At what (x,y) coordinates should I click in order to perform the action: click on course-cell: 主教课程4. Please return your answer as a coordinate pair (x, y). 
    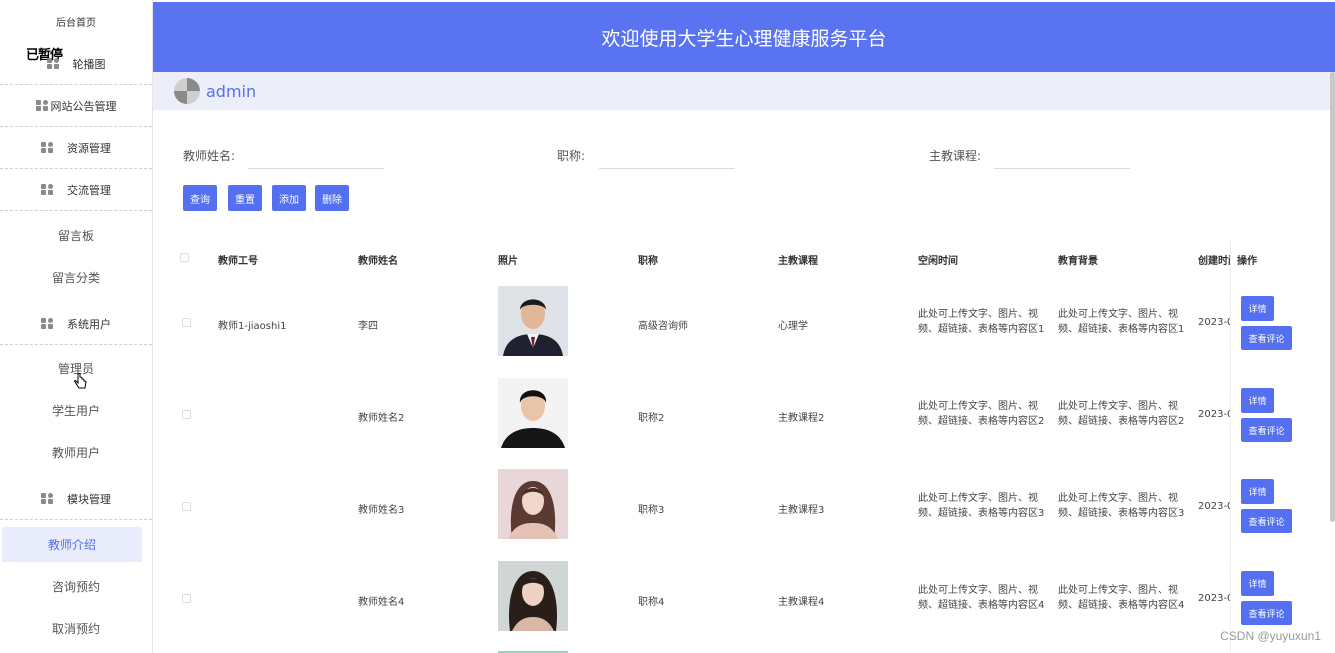
    Looking at the image, I should click on (801, 602).